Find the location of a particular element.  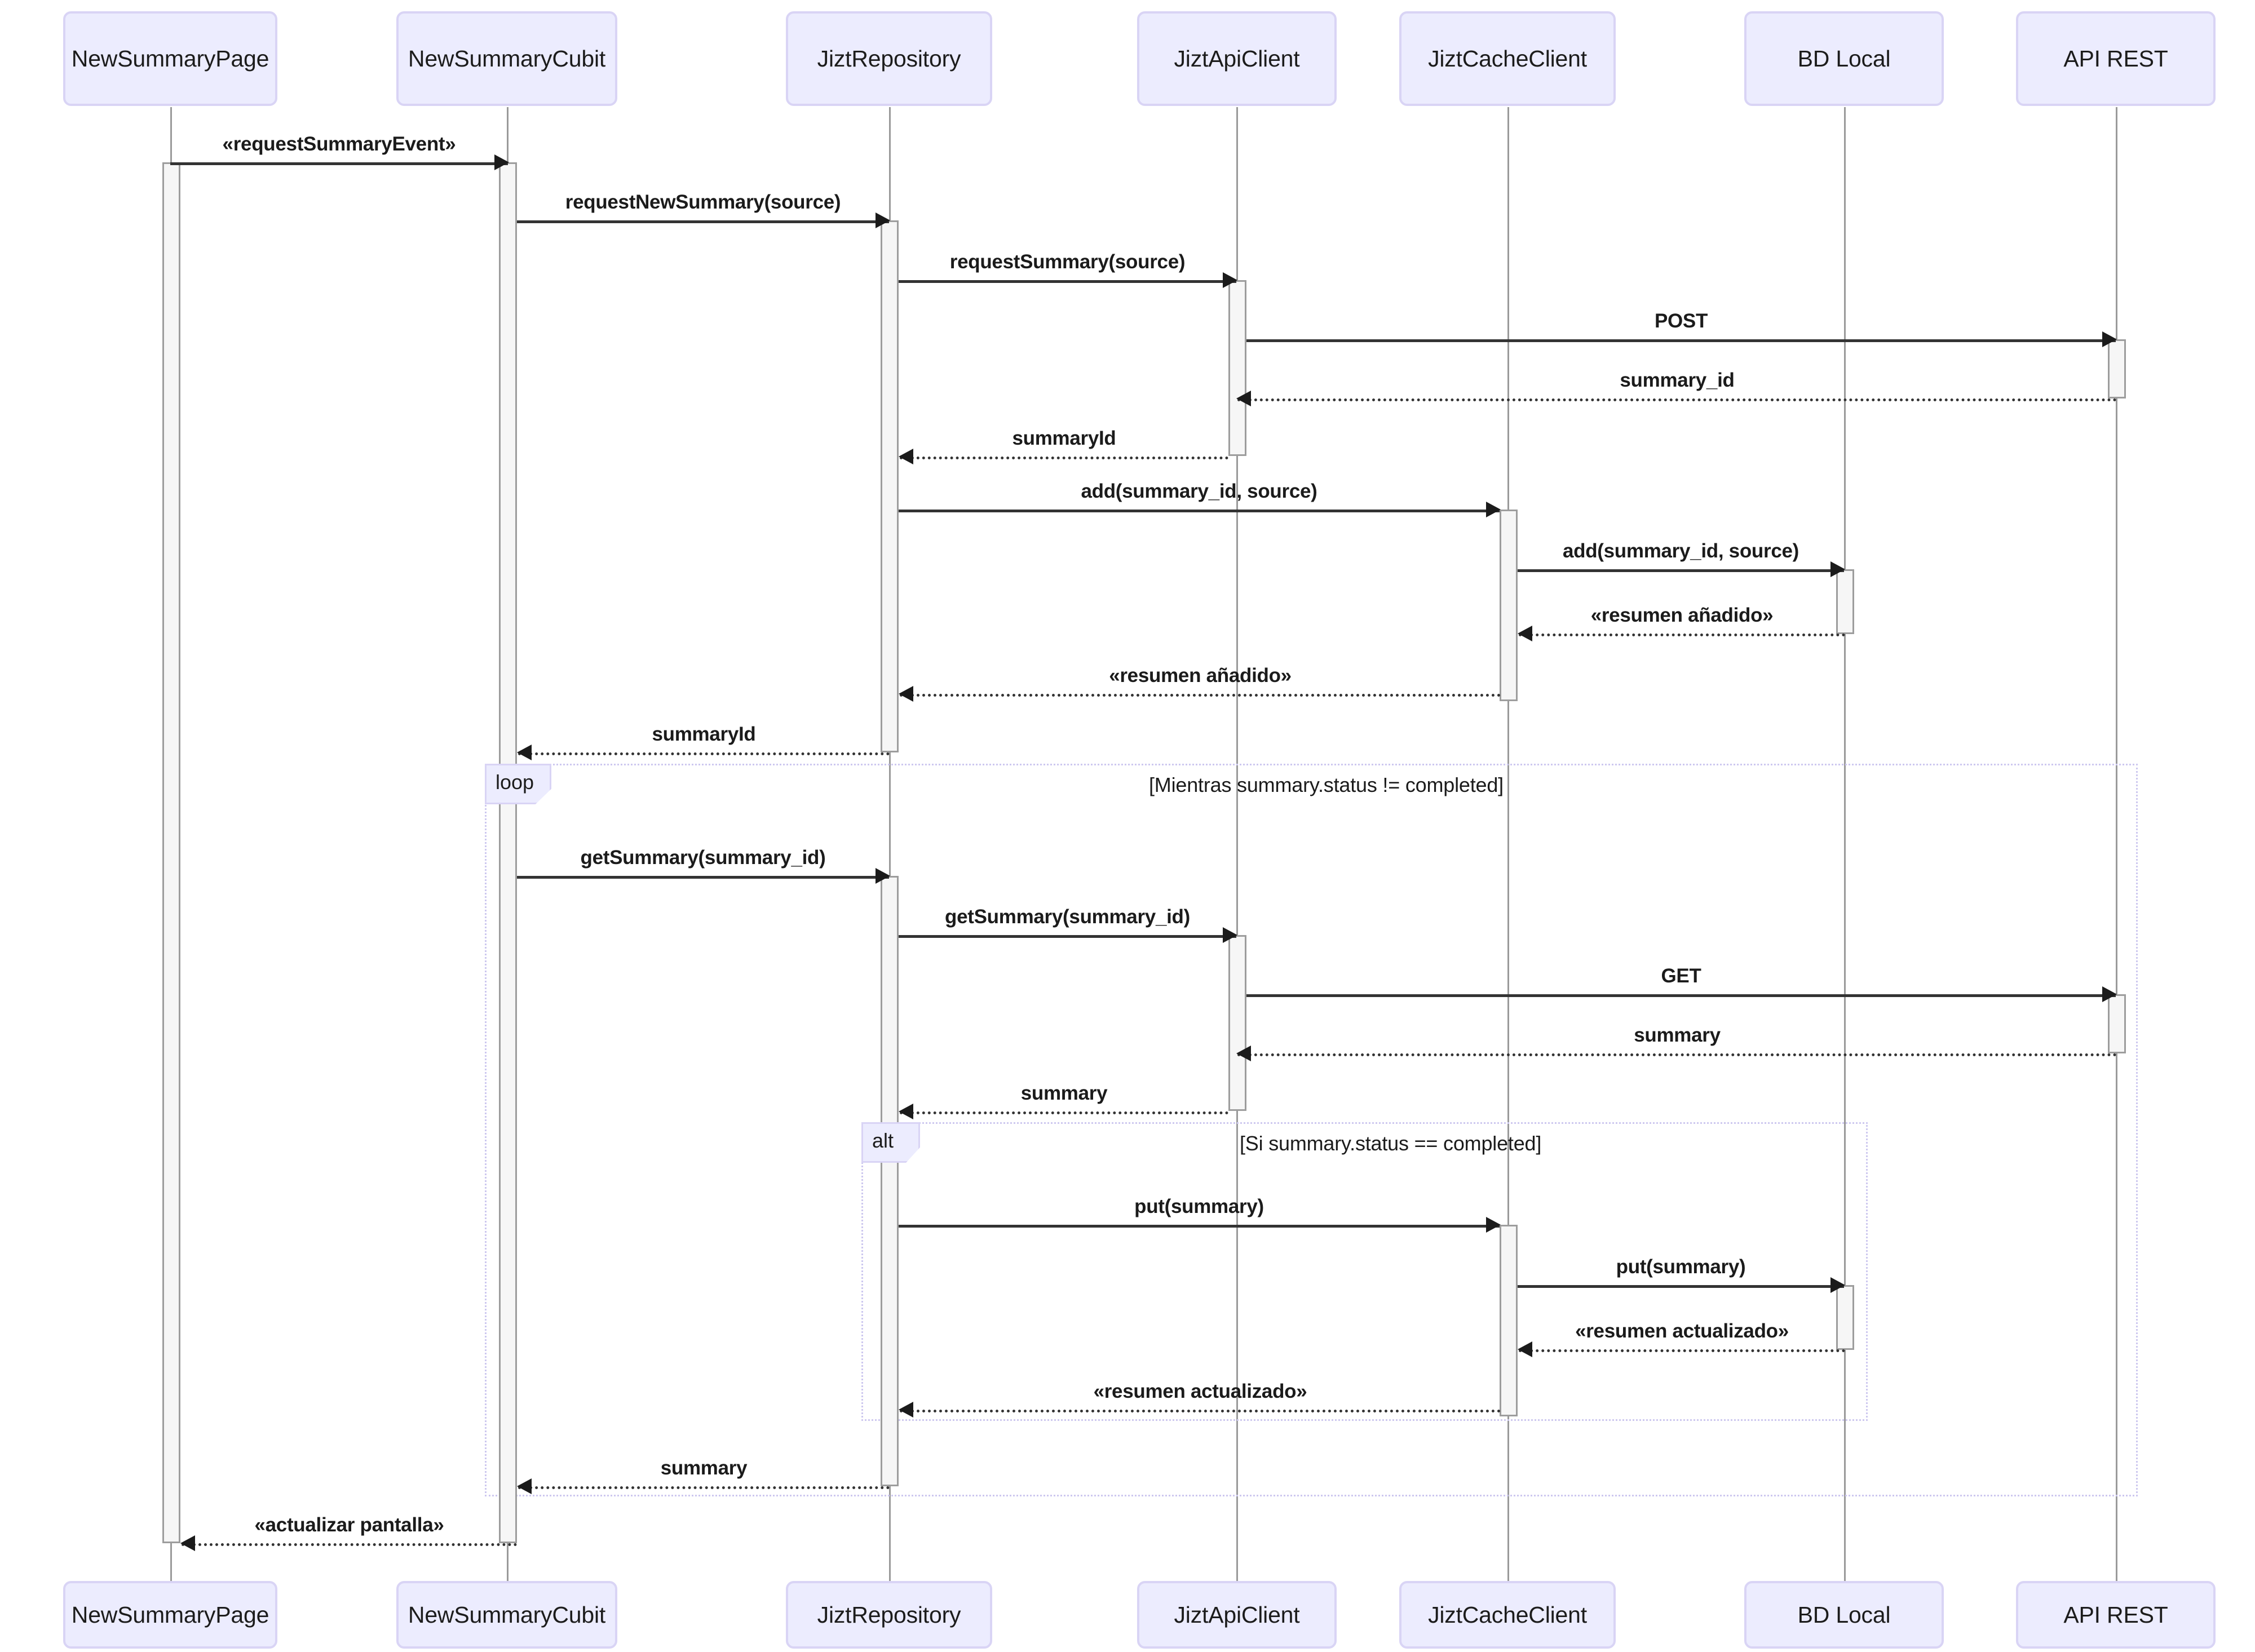

fragment-condition-alt: [Si summary.status == completed] is located at coordinates (1390, 1143).